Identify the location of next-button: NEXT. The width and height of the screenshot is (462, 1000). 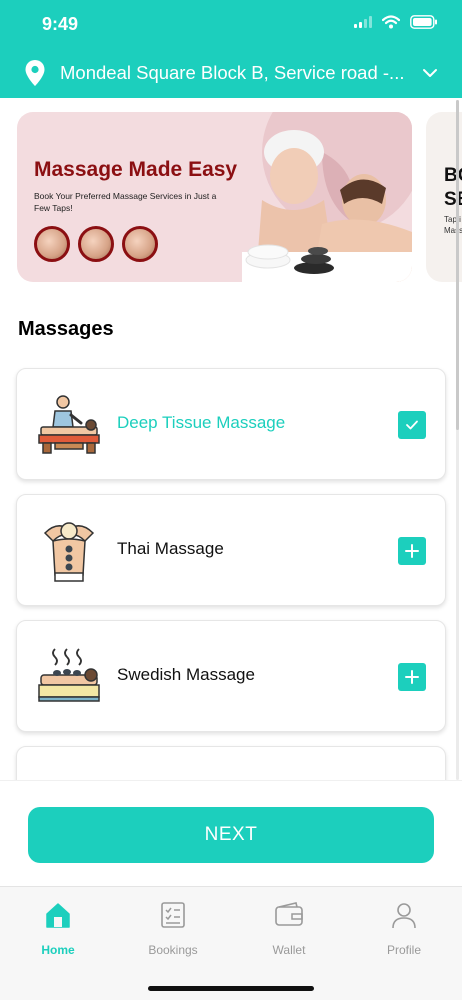
(231, 835).